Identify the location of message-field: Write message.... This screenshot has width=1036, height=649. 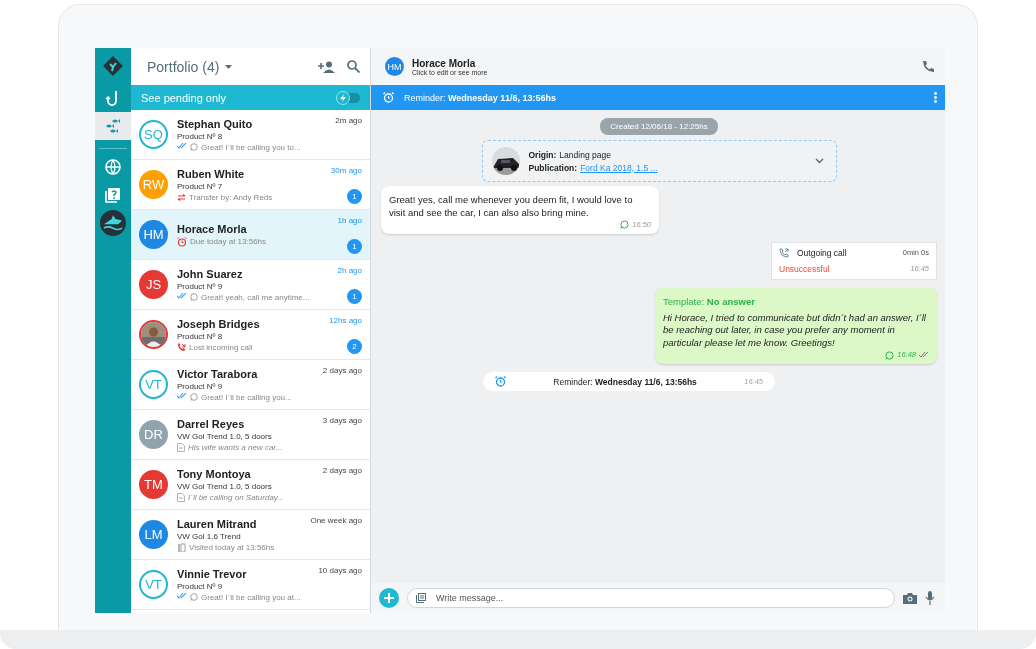
(651, 598).